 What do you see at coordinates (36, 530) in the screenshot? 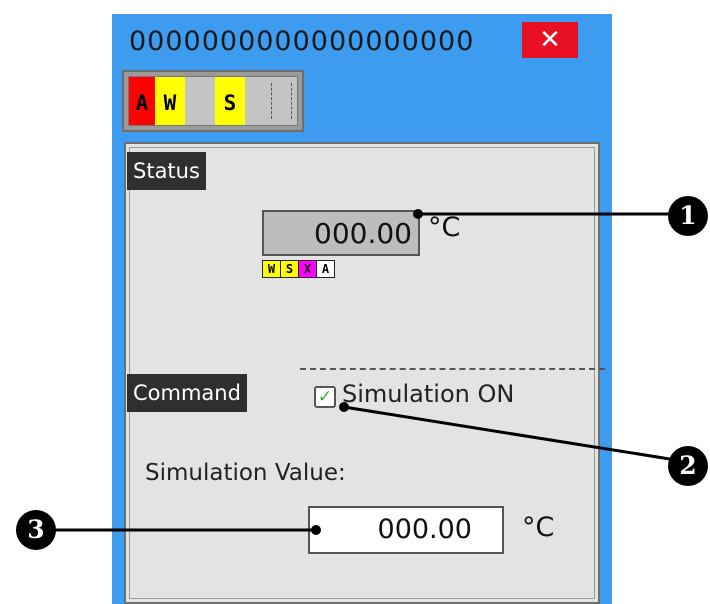
I see `callout-marker-3: 3` at bounding box center [36, 530].